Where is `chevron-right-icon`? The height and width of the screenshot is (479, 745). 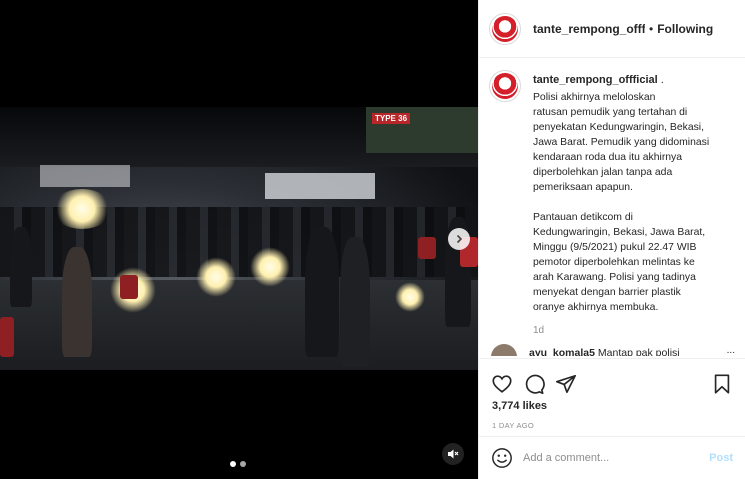
chevron-right-icon is located at coordinates (459, 239).